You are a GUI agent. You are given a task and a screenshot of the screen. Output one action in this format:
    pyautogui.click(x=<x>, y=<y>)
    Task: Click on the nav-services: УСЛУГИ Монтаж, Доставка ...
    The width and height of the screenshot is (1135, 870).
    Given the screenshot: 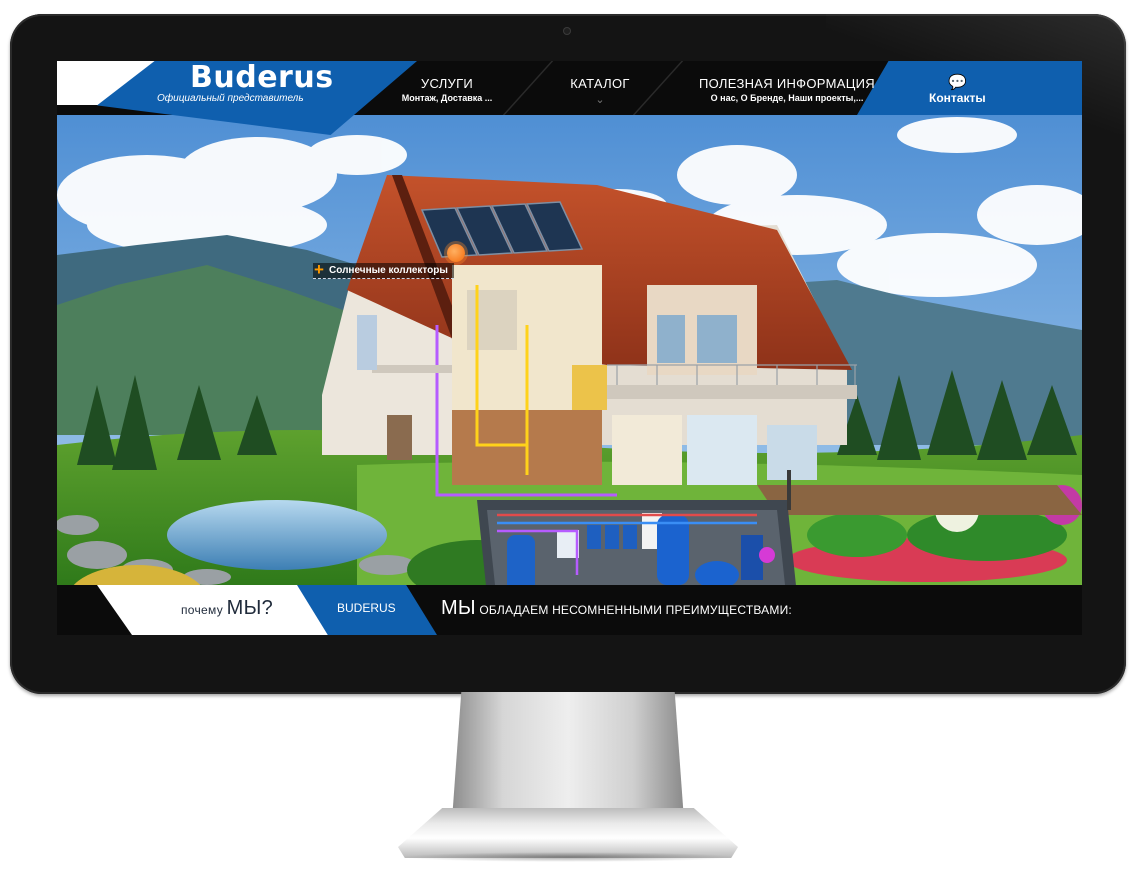 What is the action you would take?
    pyautogui.click(x=447, y=89)
    